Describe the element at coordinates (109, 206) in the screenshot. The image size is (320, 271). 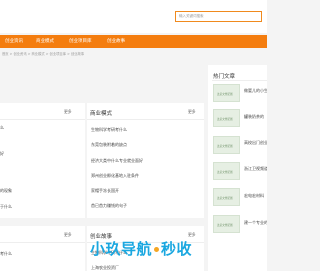
I see `list-item: 首已首力赚钱的句子` at that location.